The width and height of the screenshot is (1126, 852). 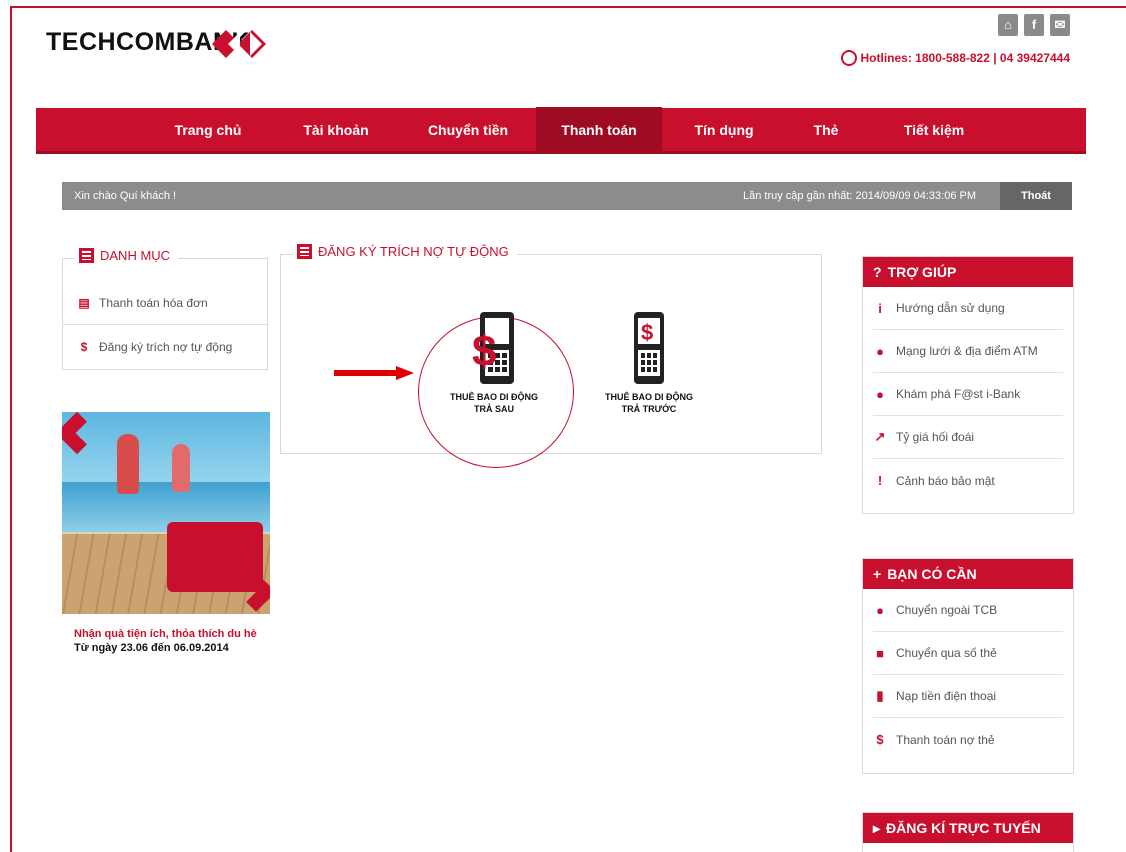 I want to click on prepaid-phone-icon: $, so click(x=649, y=348).